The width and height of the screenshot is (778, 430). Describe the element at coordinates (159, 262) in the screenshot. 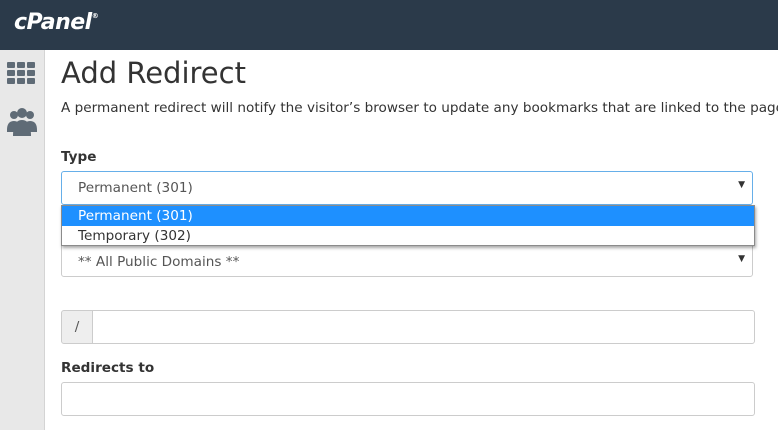

I see `domain-select-value: ** All Public Domains **` at that location.